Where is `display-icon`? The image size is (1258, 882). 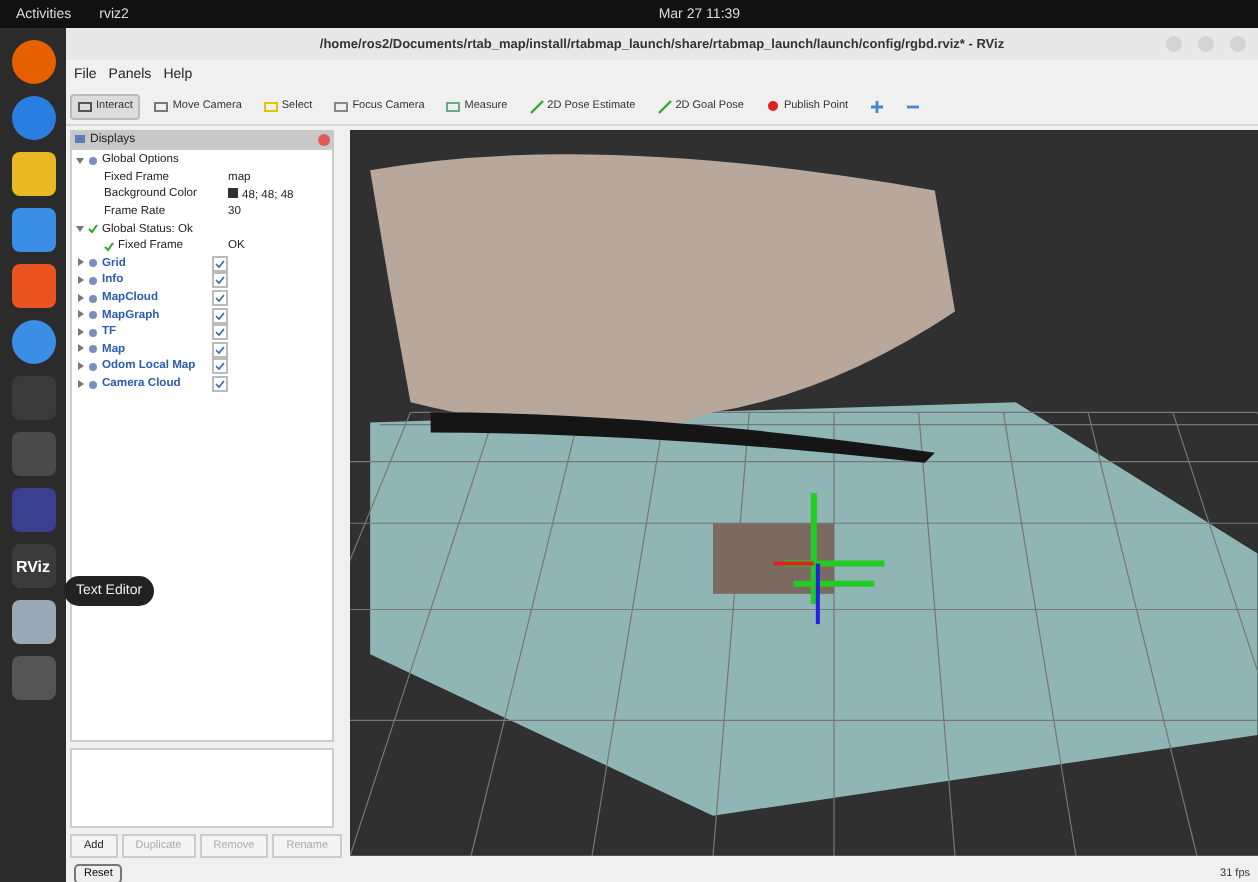 display-icon is located at coordinates (93, 160).